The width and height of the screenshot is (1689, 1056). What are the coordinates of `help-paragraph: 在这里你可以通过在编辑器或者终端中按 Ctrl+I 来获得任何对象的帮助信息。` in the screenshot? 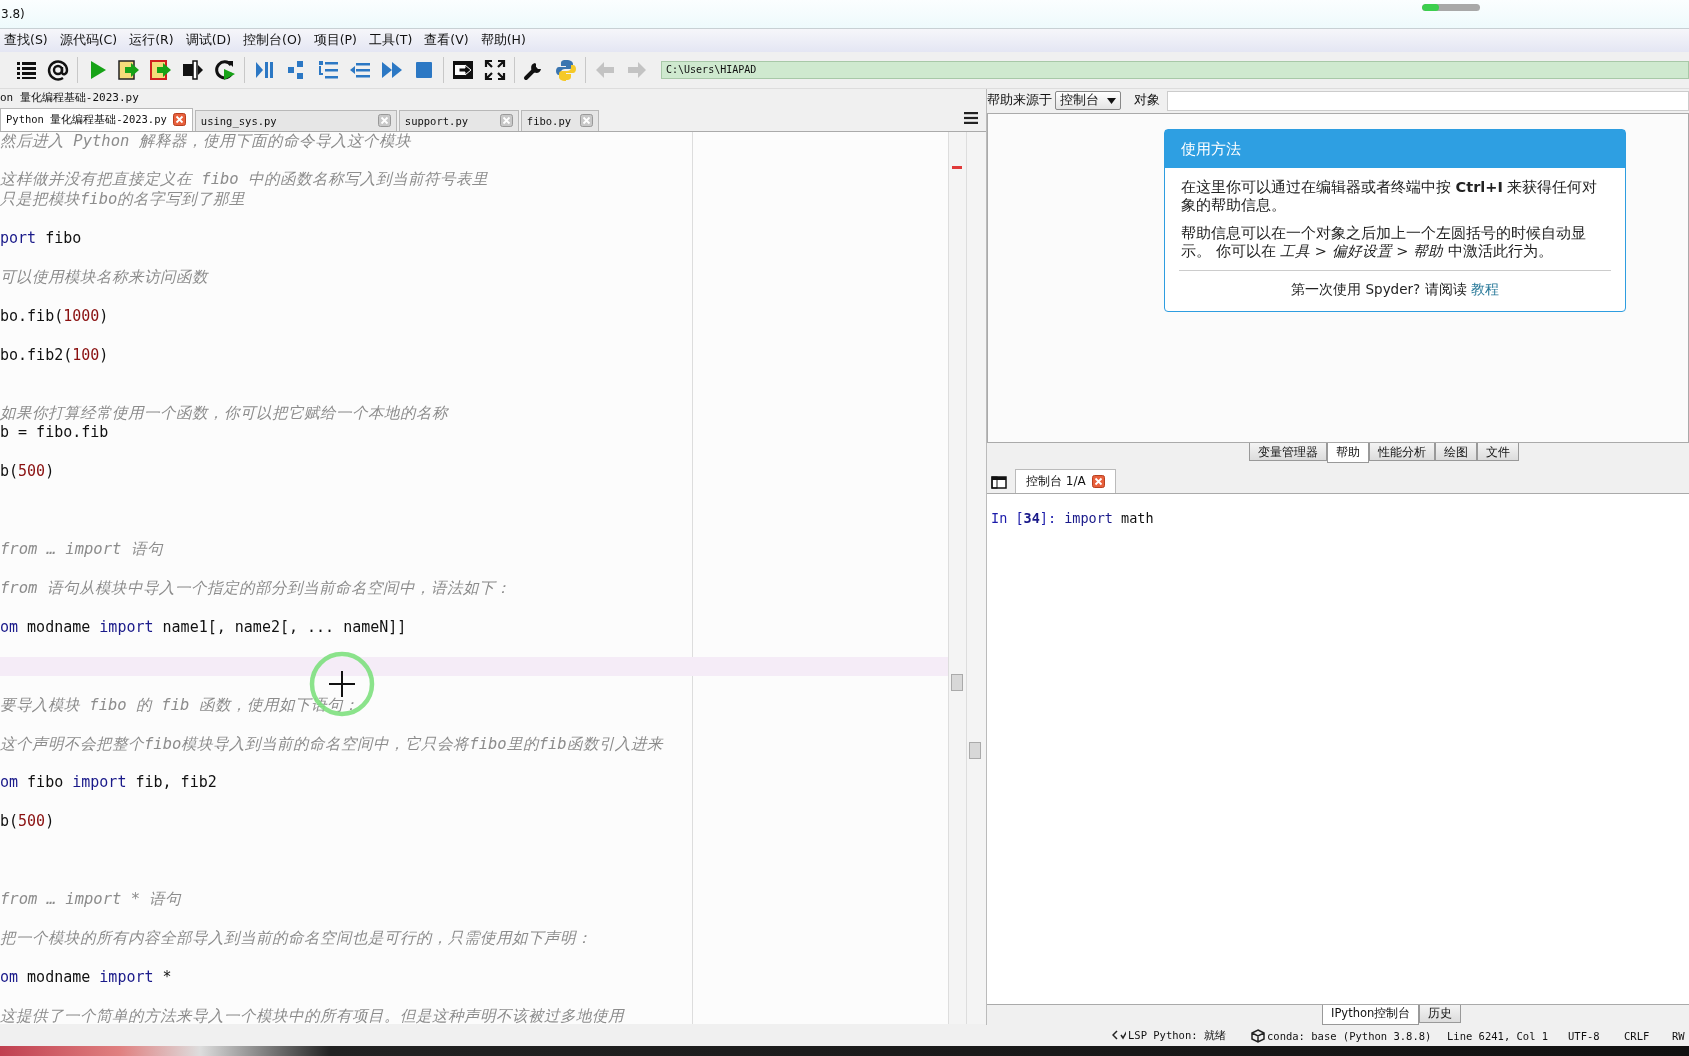 It's located at (1390, 195).